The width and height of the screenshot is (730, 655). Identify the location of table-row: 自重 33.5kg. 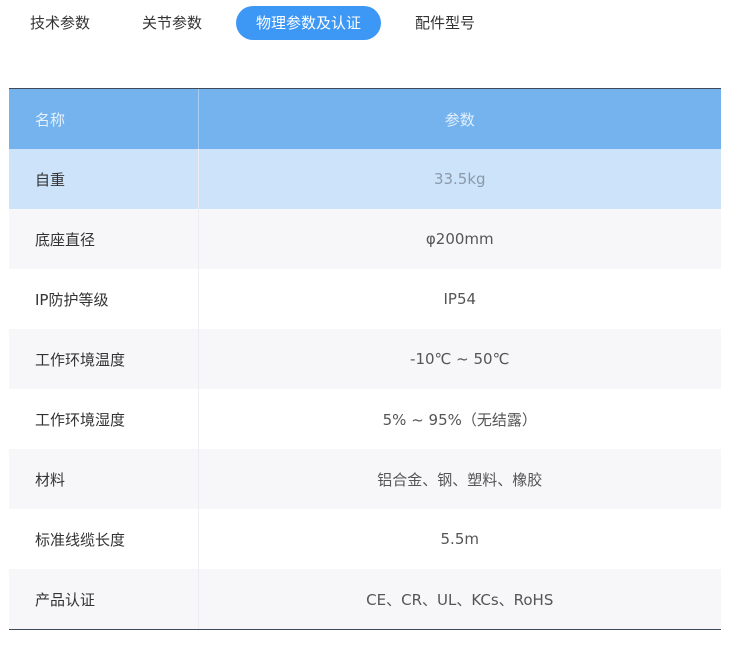
(365, 179).